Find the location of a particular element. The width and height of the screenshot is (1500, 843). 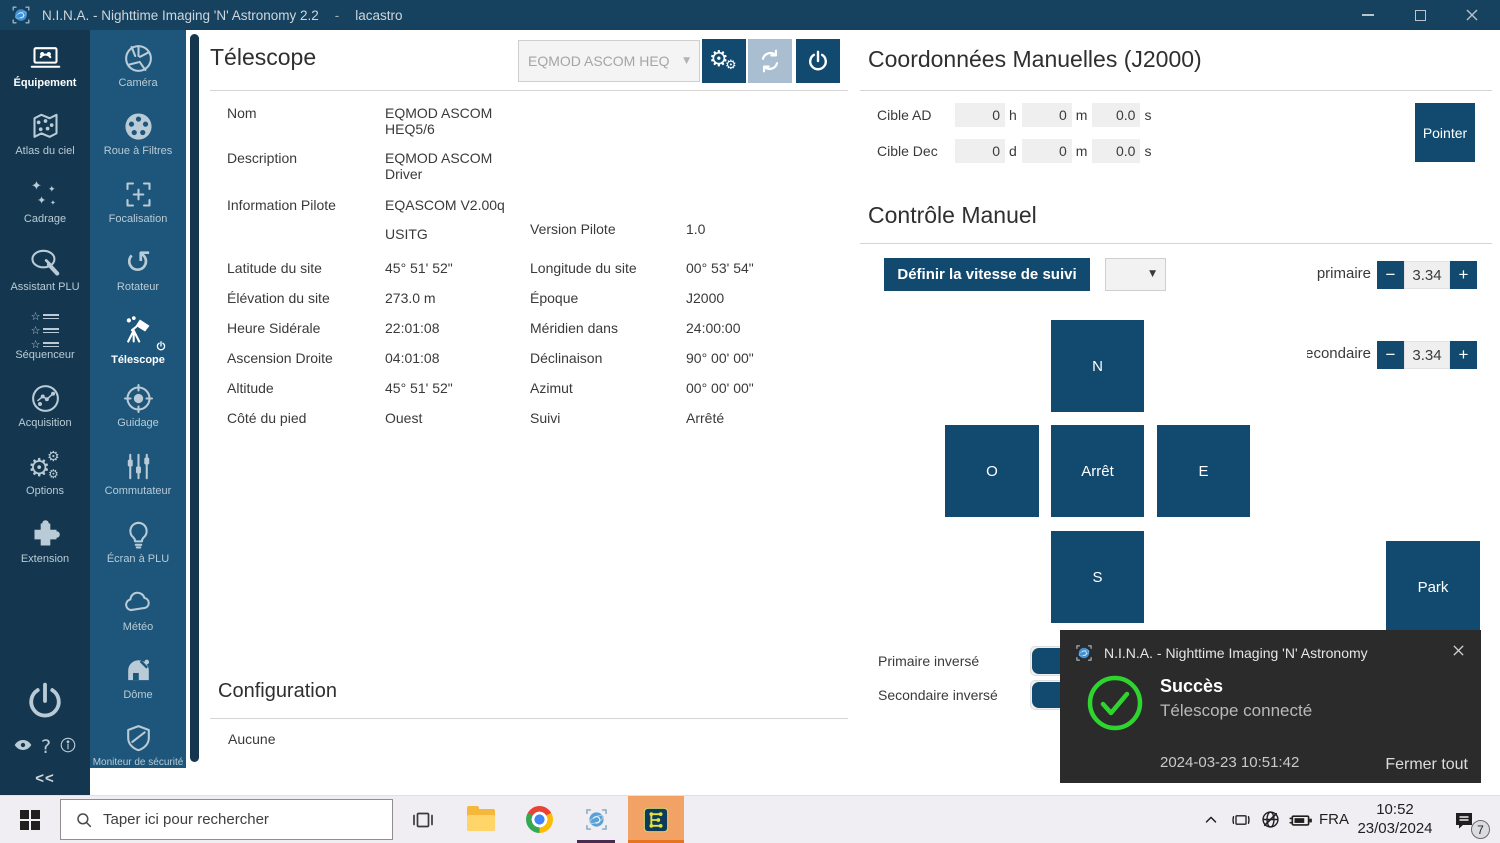

secondary-reversed-label: Secondaire inversé is located at coordinates (938, 695).